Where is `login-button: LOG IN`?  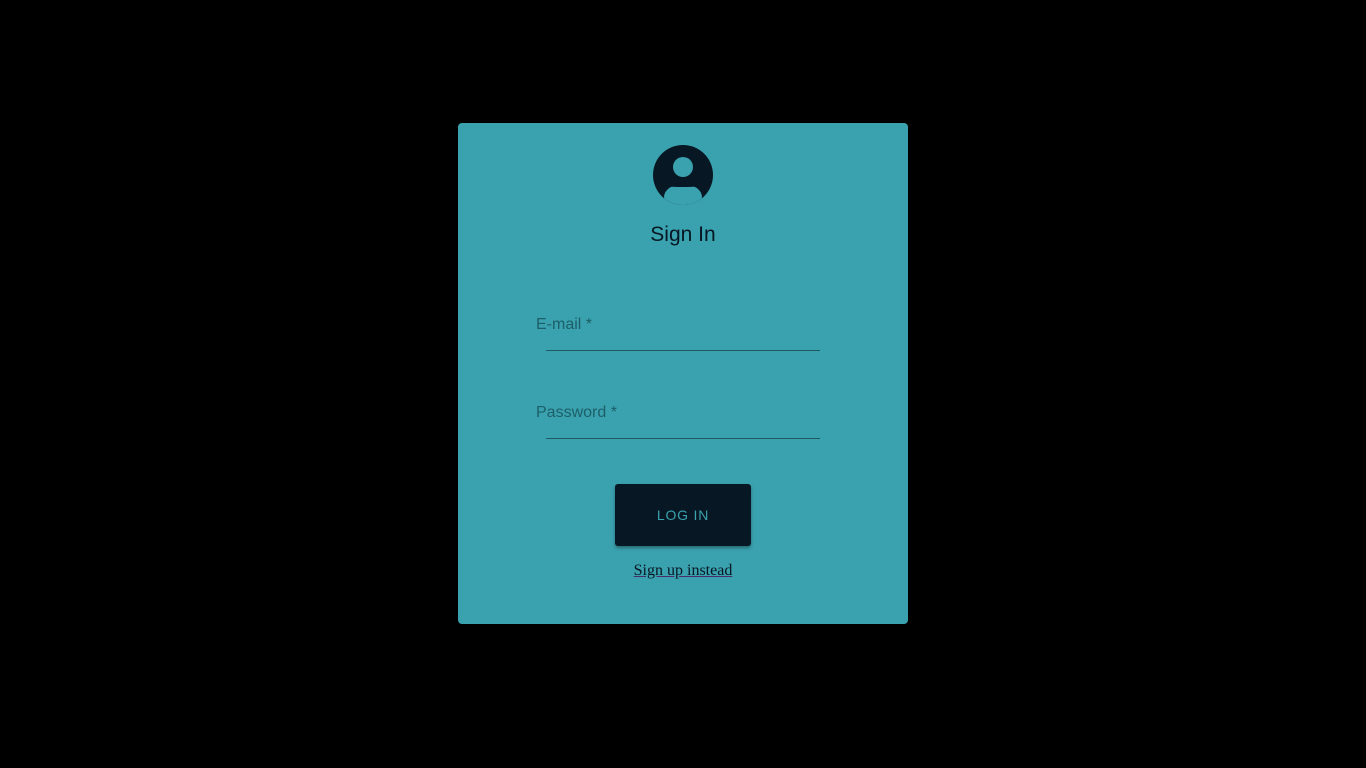
login-button: LOG IN is located at coordinates (683, 515).